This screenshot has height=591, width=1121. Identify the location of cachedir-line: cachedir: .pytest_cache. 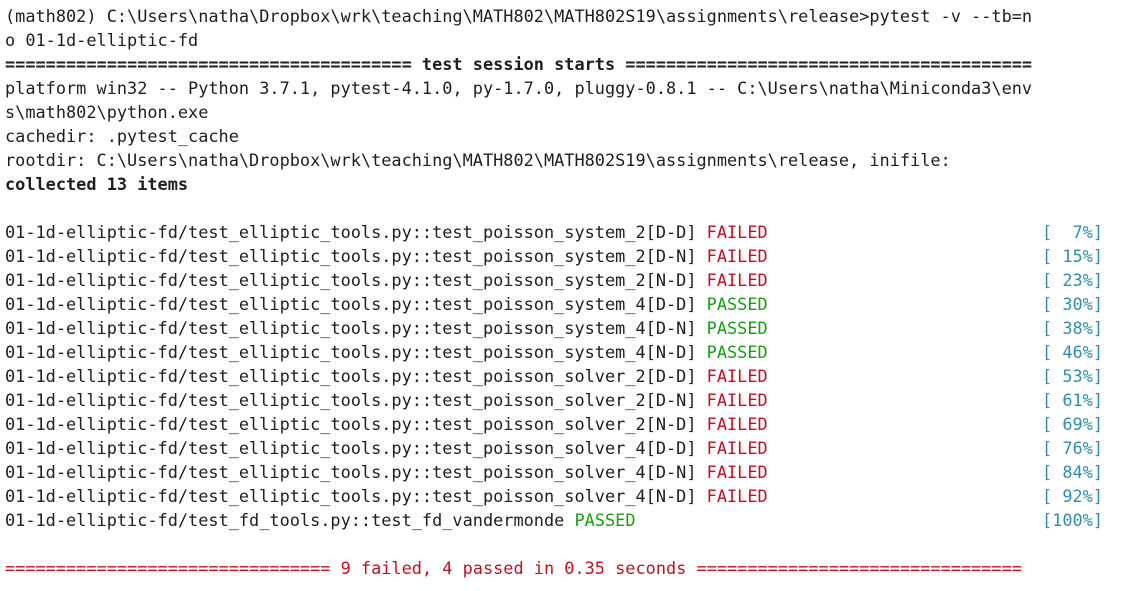
(122, 136).